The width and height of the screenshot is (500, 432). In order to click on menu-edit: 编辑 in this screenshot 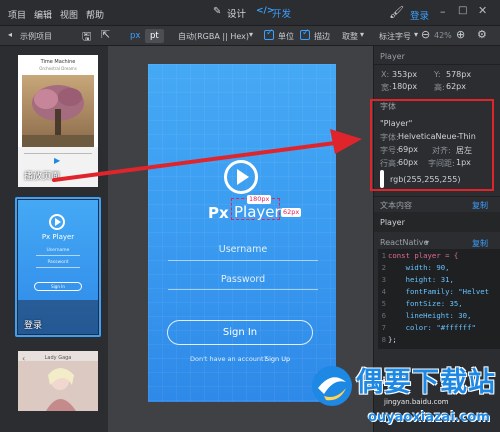, I will do `click(43, 14)`.